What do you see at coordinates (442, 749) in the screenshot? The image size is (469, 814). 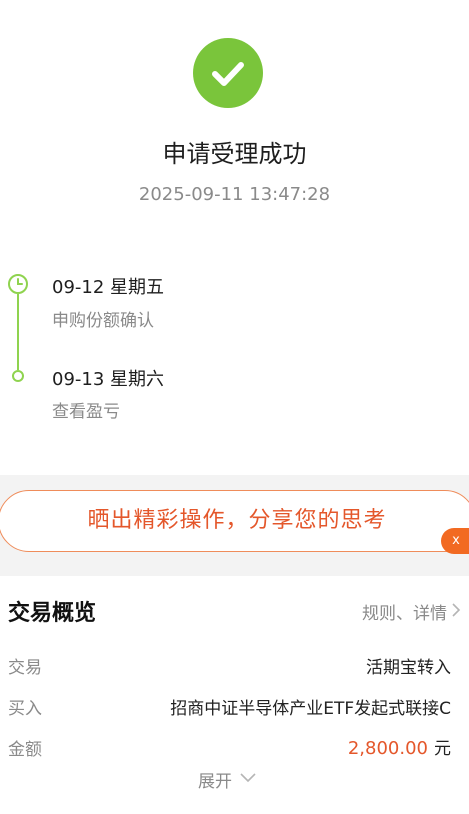 I see `amount-unit: 元` at bounding box center [442, 749].